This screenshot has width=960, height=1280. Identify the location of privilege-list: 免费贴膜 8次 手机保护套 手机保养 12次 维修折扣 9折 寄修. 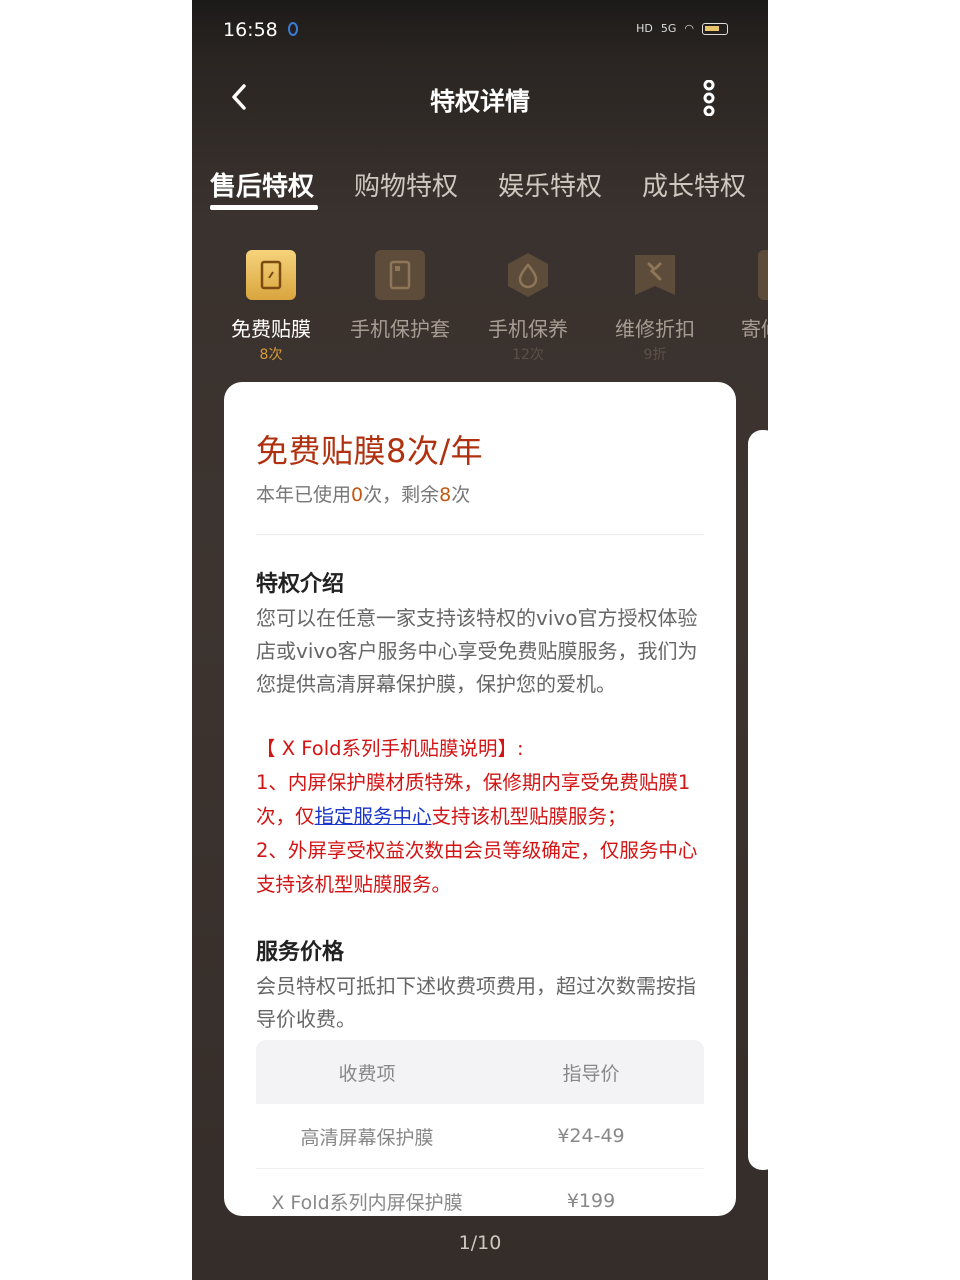
(480, 315).